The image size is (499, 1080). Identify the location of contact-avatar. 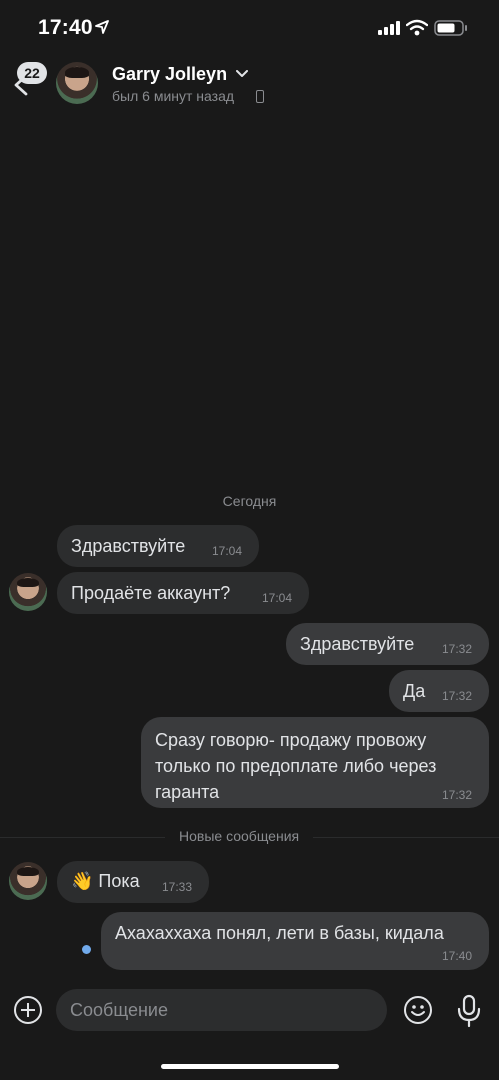
(77, 83).